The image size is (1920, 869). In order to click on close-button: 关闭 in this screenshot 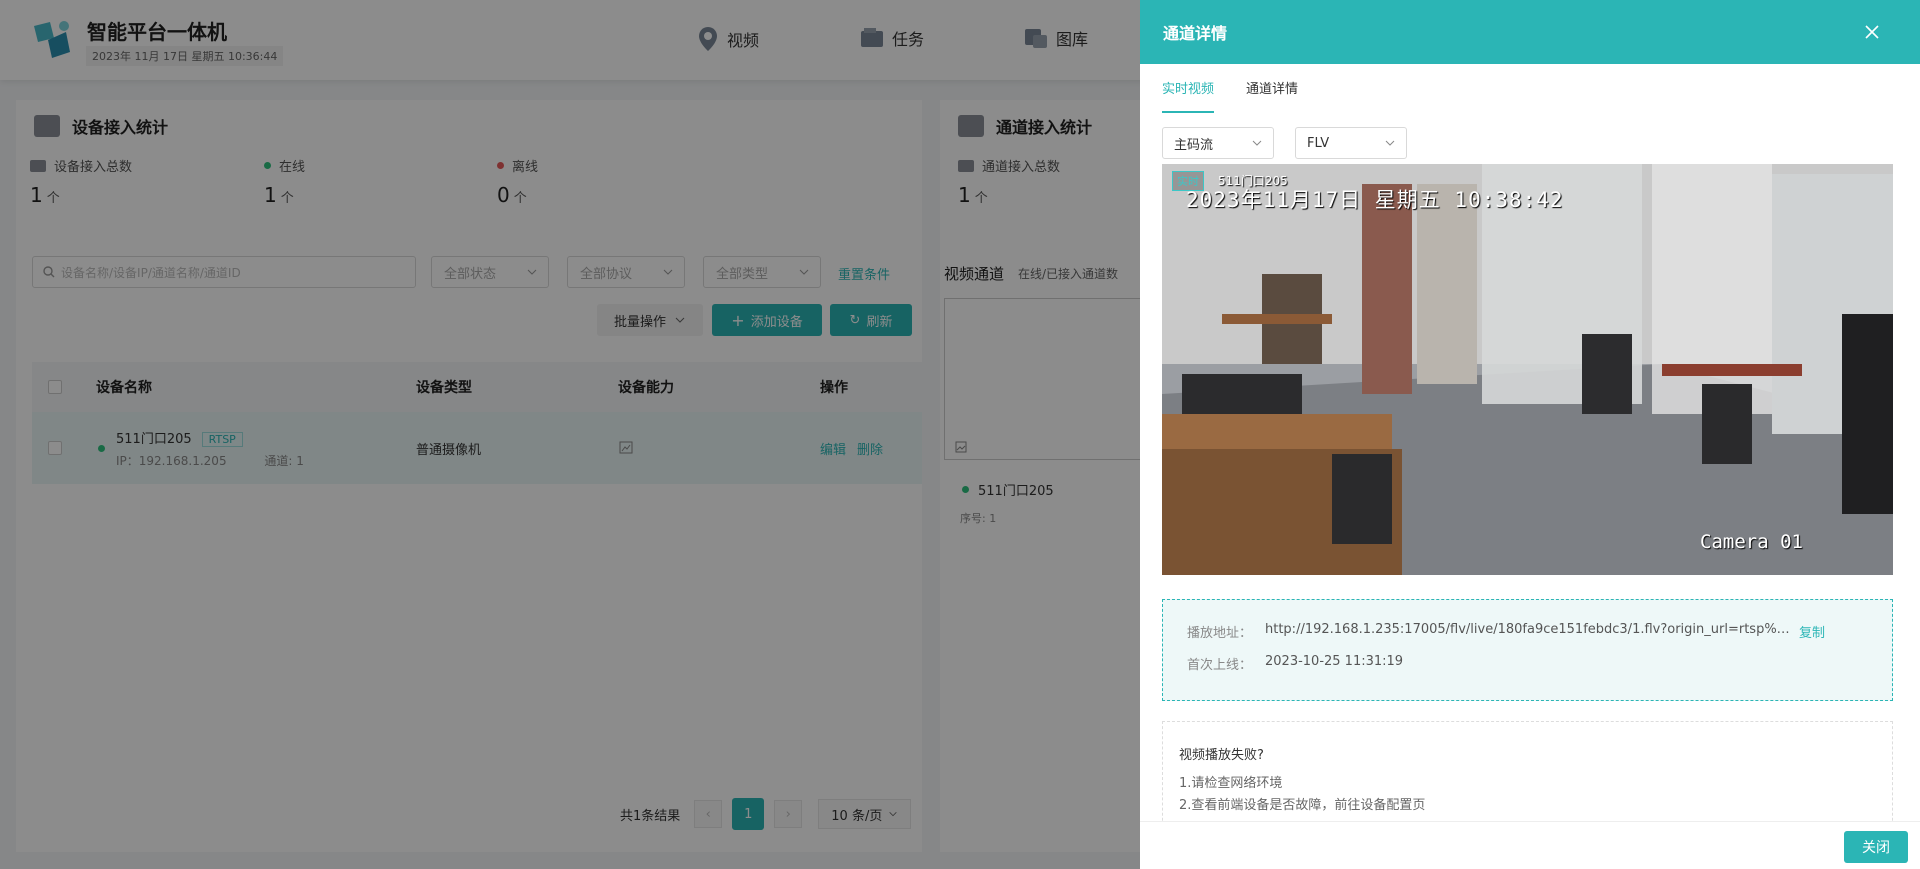, I will do `click(1876, 847)`.